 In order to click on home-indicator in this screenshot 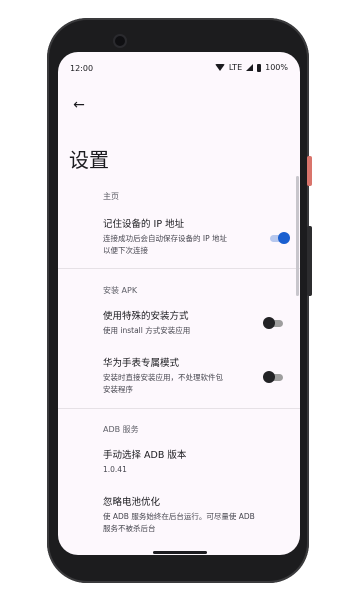, I will do `click(180, 552)`.